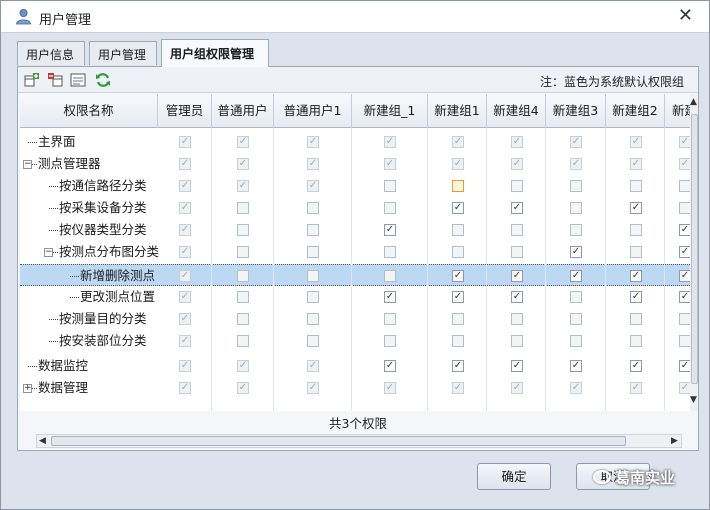 This screenshot has height=510, width=710. I want to click on watermark-logo-icon, so click(602, 477).